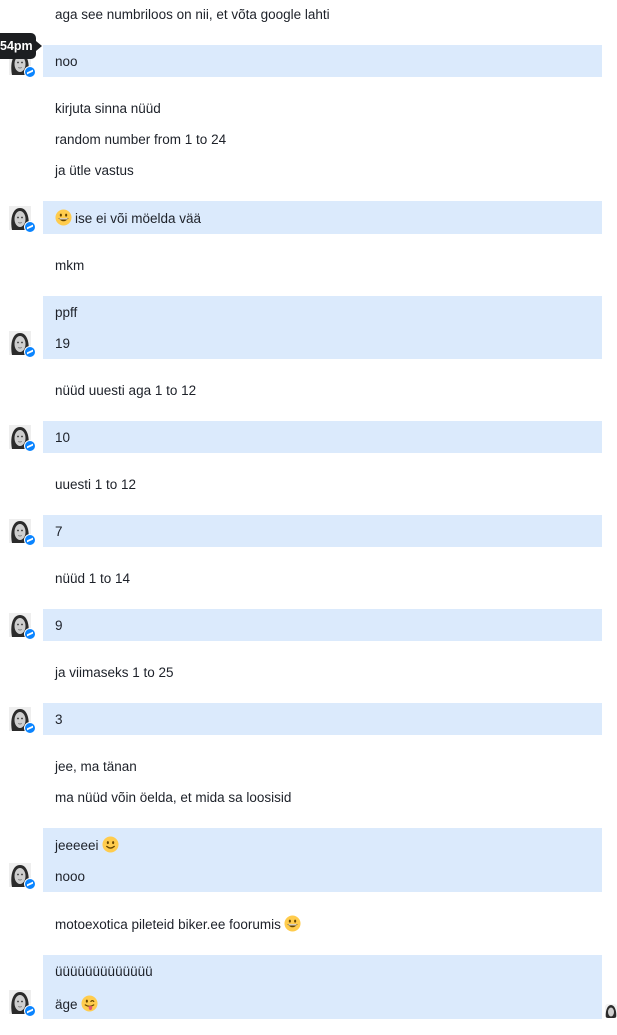 The height and width of the screenshot is (1035, 617). I want to click on message-text: jee, ma tänan, so click(96, 767).